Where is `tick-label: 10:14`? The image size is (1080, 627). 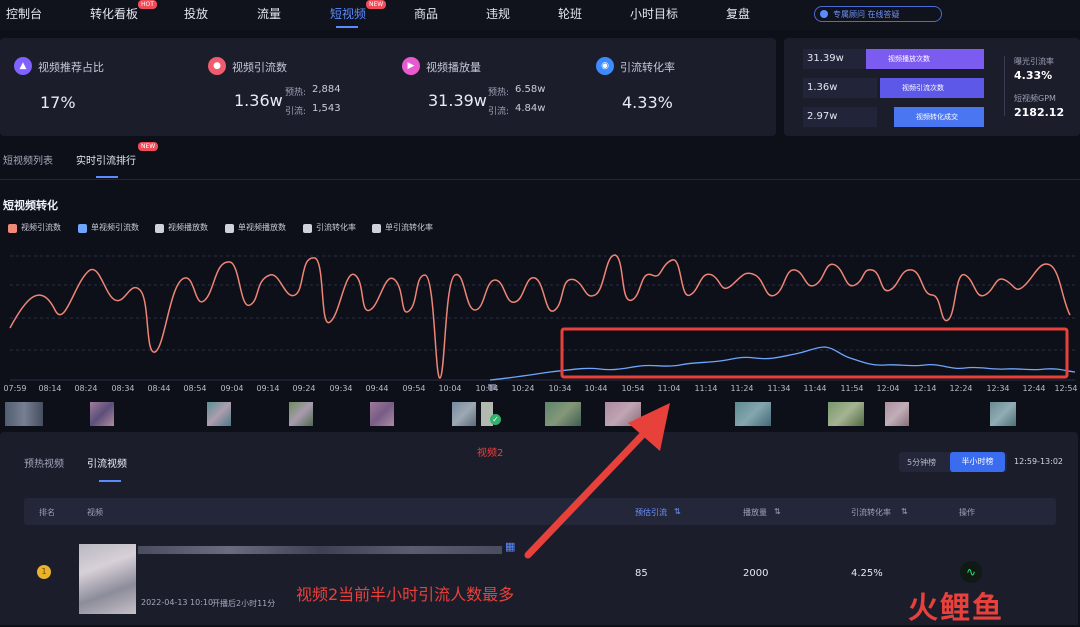
tick-label: 10:14 is located at coordinates (487, 388).